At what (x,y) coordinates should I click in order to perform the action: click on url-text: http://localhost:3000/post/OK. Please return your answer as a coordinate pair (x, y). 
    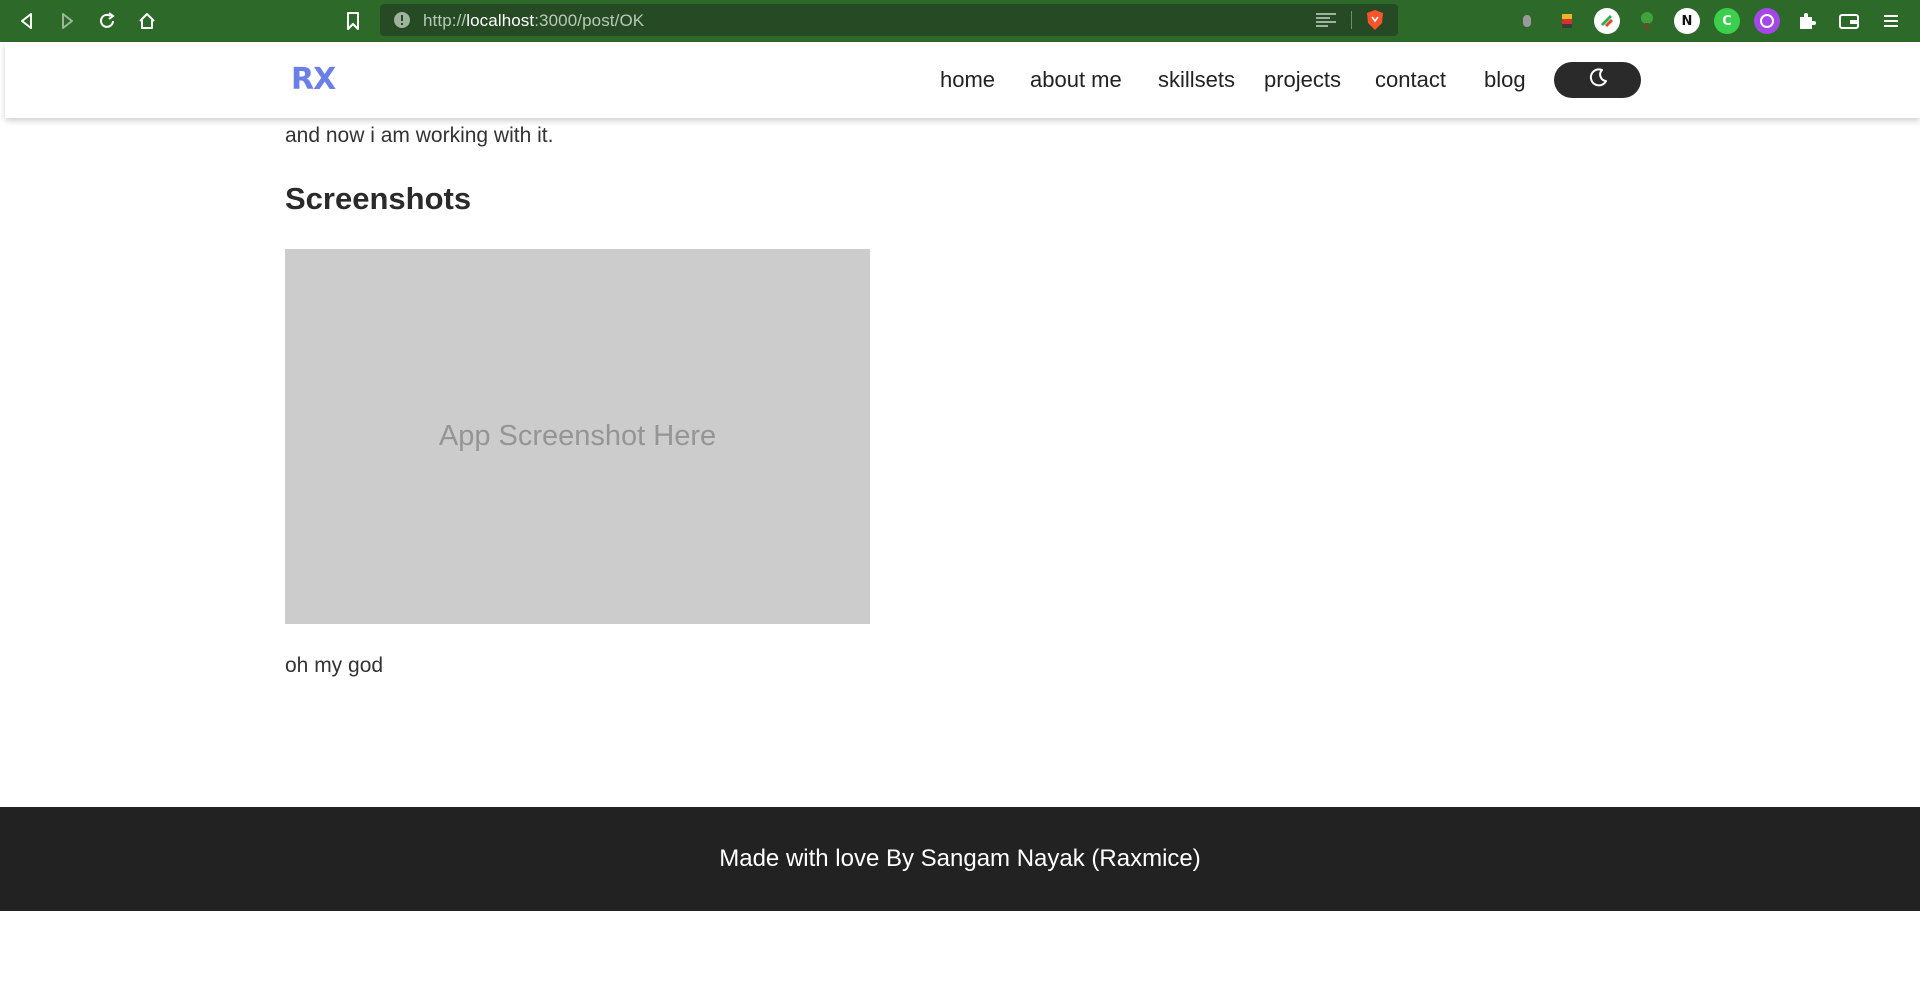
    Looking at the image, I should click on (534, 20).